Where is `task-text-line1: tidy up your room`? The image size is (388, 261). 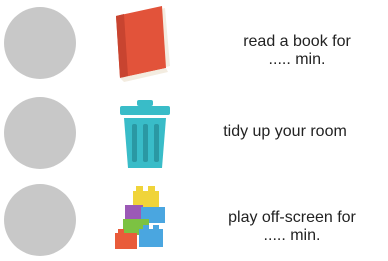
task-text-line1: tidy up your room is located at coordinates (285, 131).